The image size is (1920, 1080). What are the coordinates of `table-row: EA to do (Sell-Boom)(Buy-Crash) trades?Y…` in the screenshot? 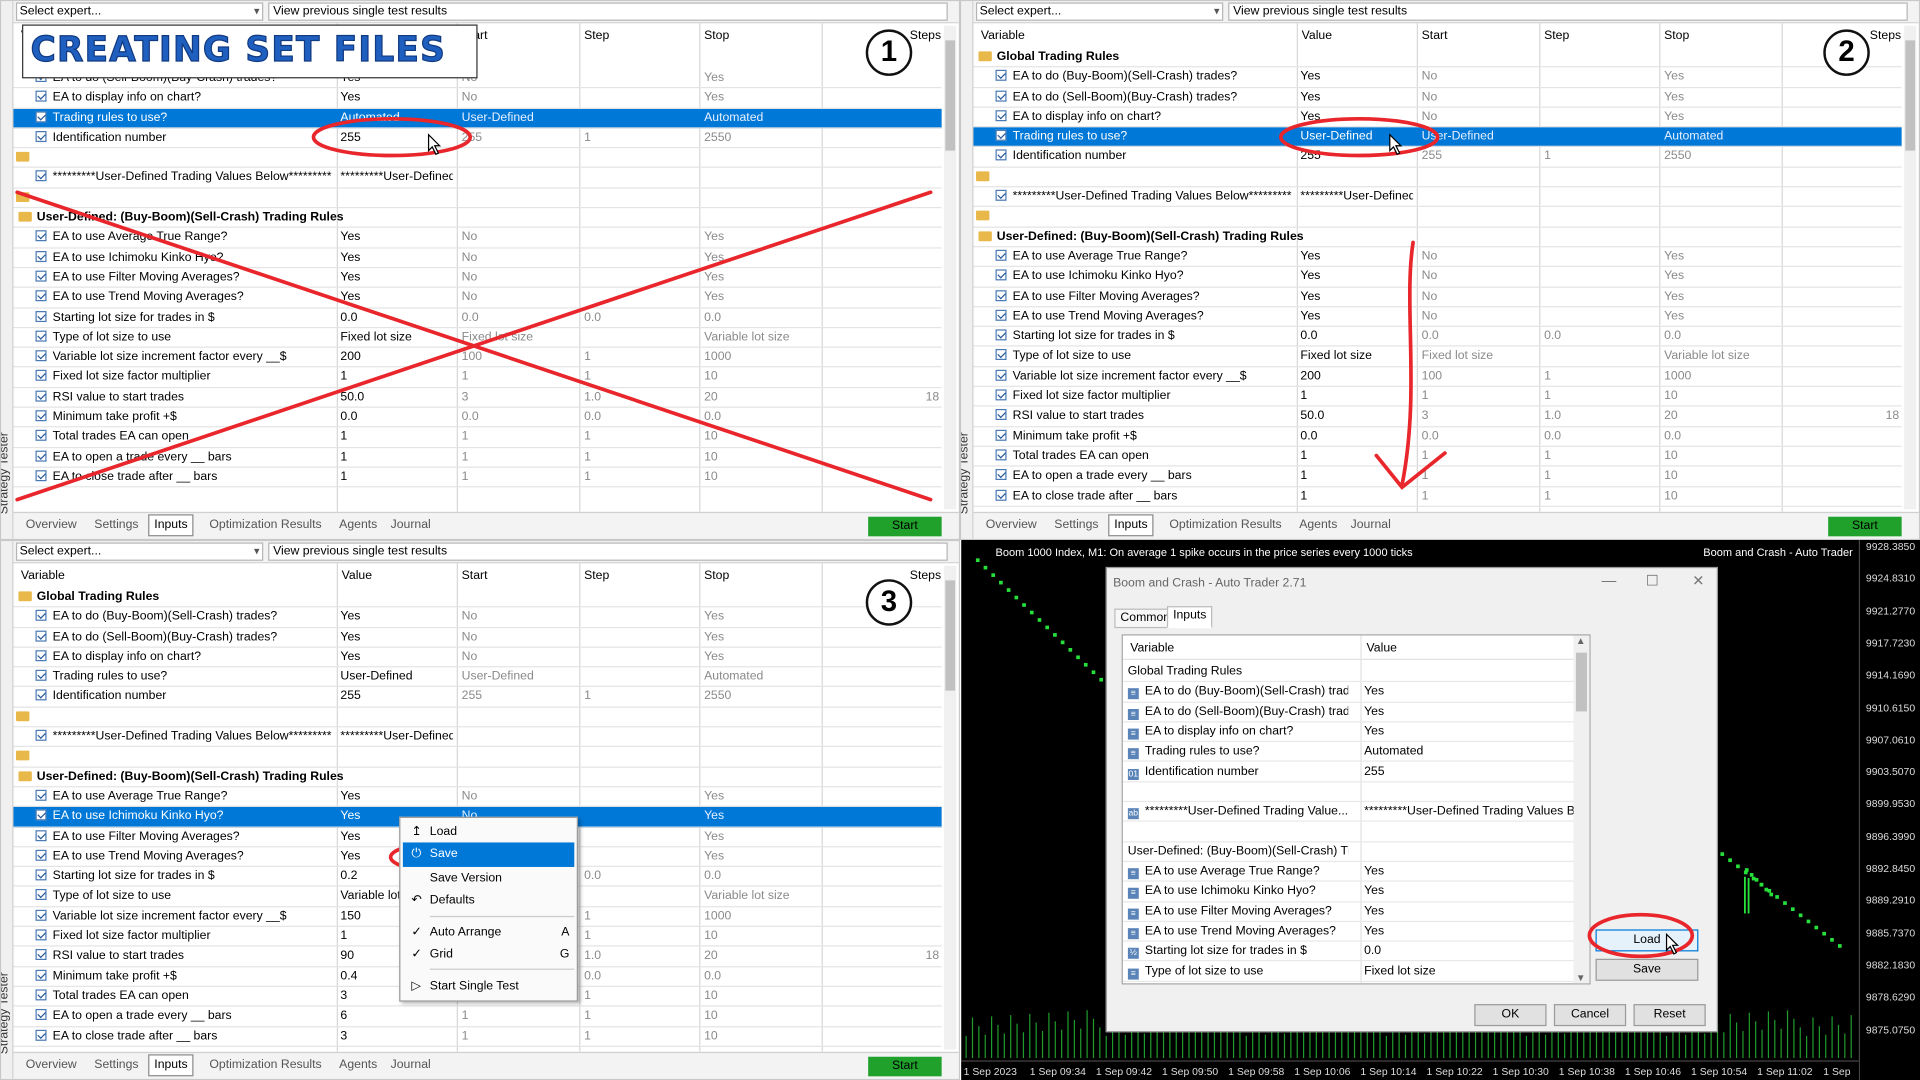 It's located at (1437, 98).